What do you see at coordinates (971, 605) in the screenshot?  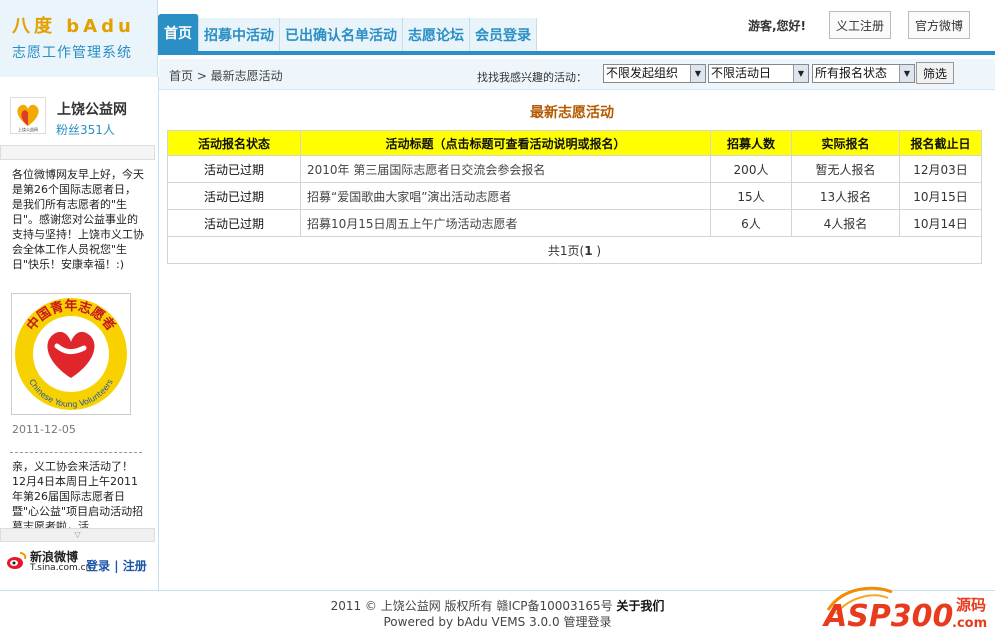 I see `watermark-suffix: 源码` at bounding box center [971, 605].